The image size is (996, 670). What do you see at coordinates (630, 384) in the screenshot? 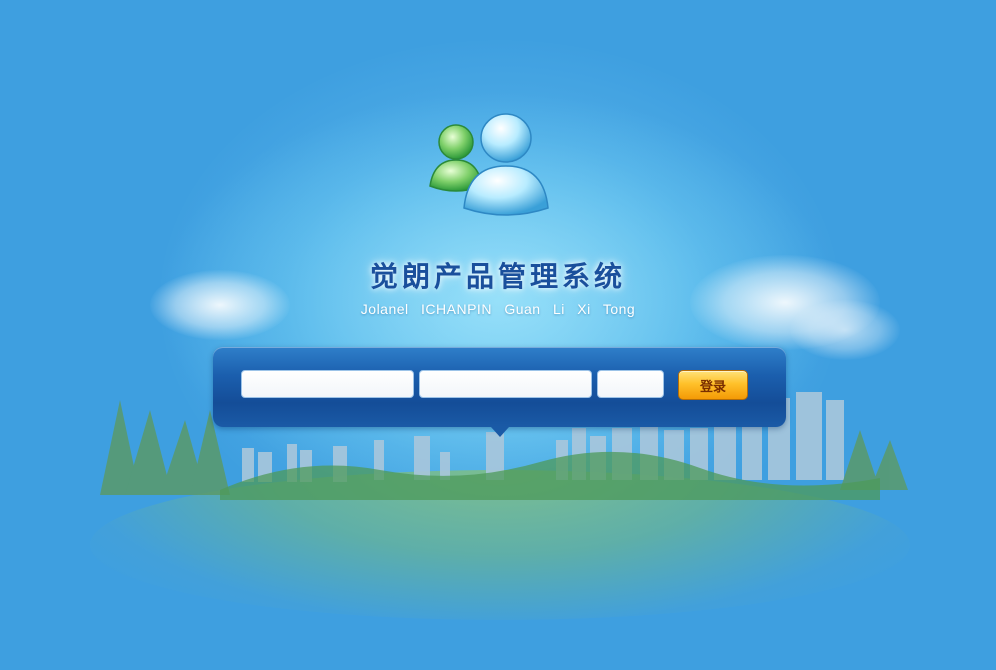
I see `captcha-input` at bounding box center [630, 384].